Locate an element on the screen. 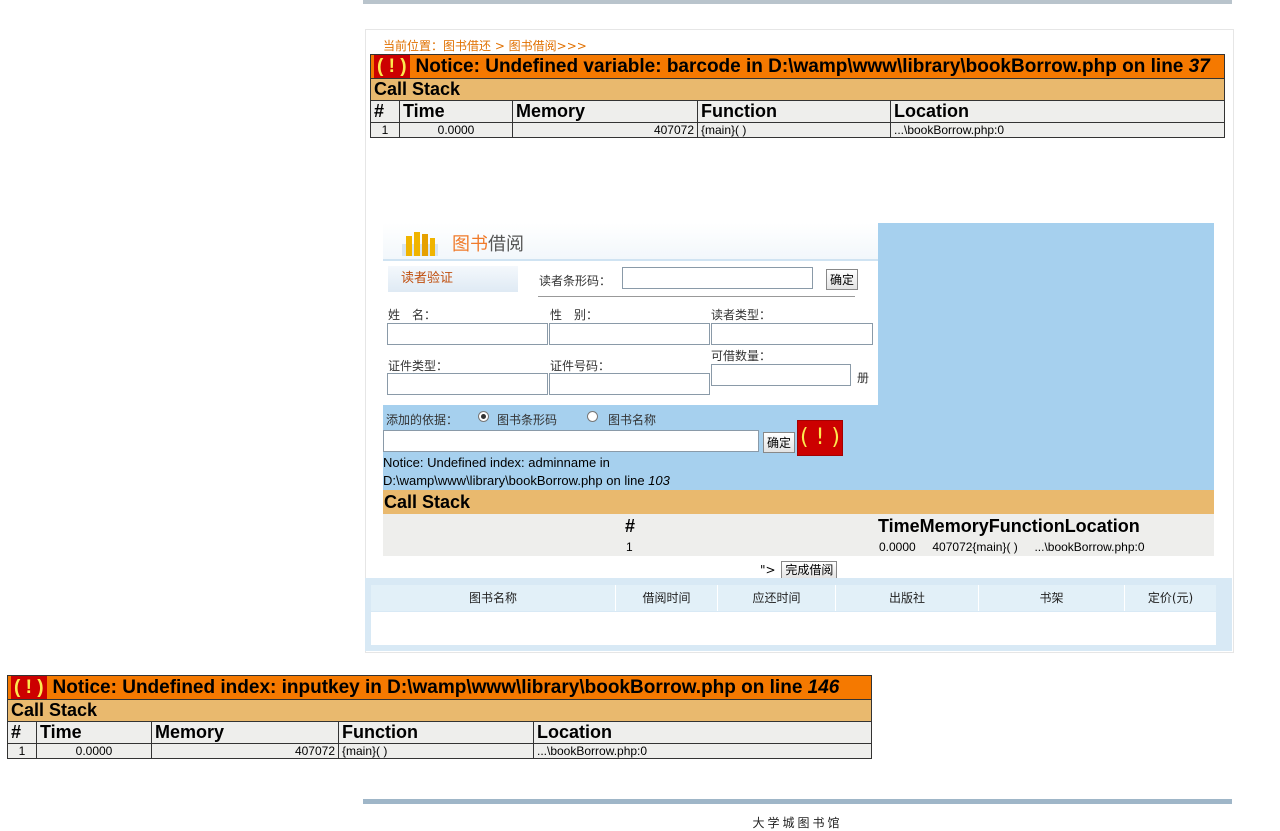 This screenshot has height=831, width=1280. error-line-number: 146 is located at coordinates (823, 687).